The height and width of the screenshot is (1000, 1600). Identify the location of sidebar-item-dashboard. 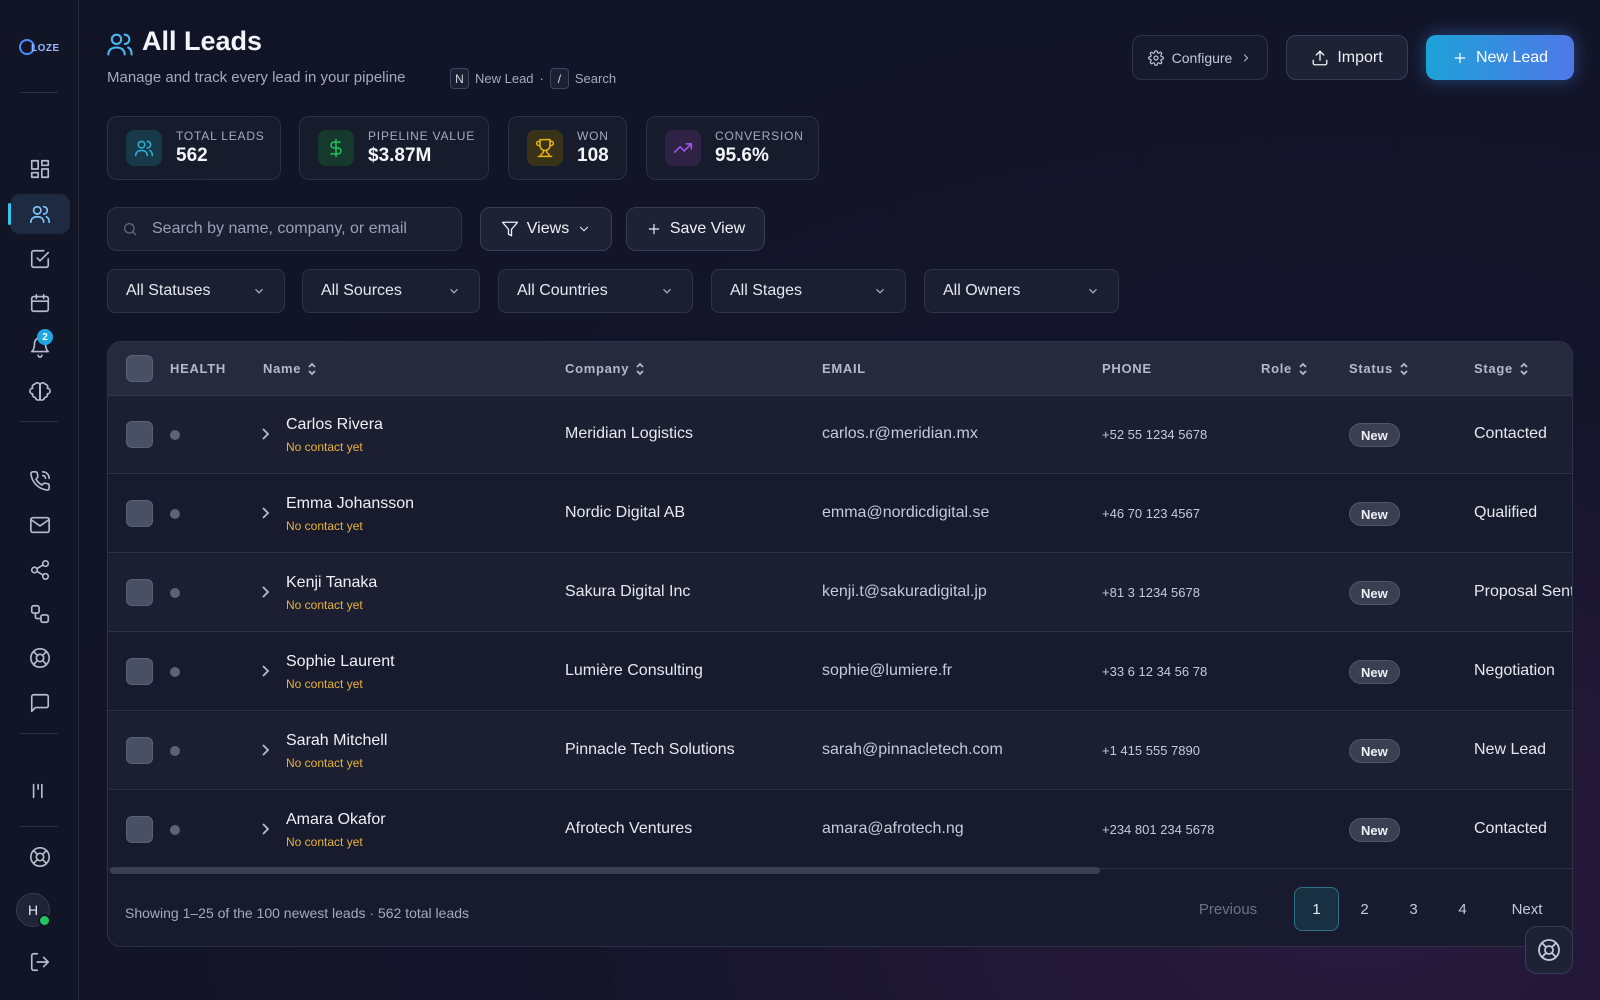
(40, 169).